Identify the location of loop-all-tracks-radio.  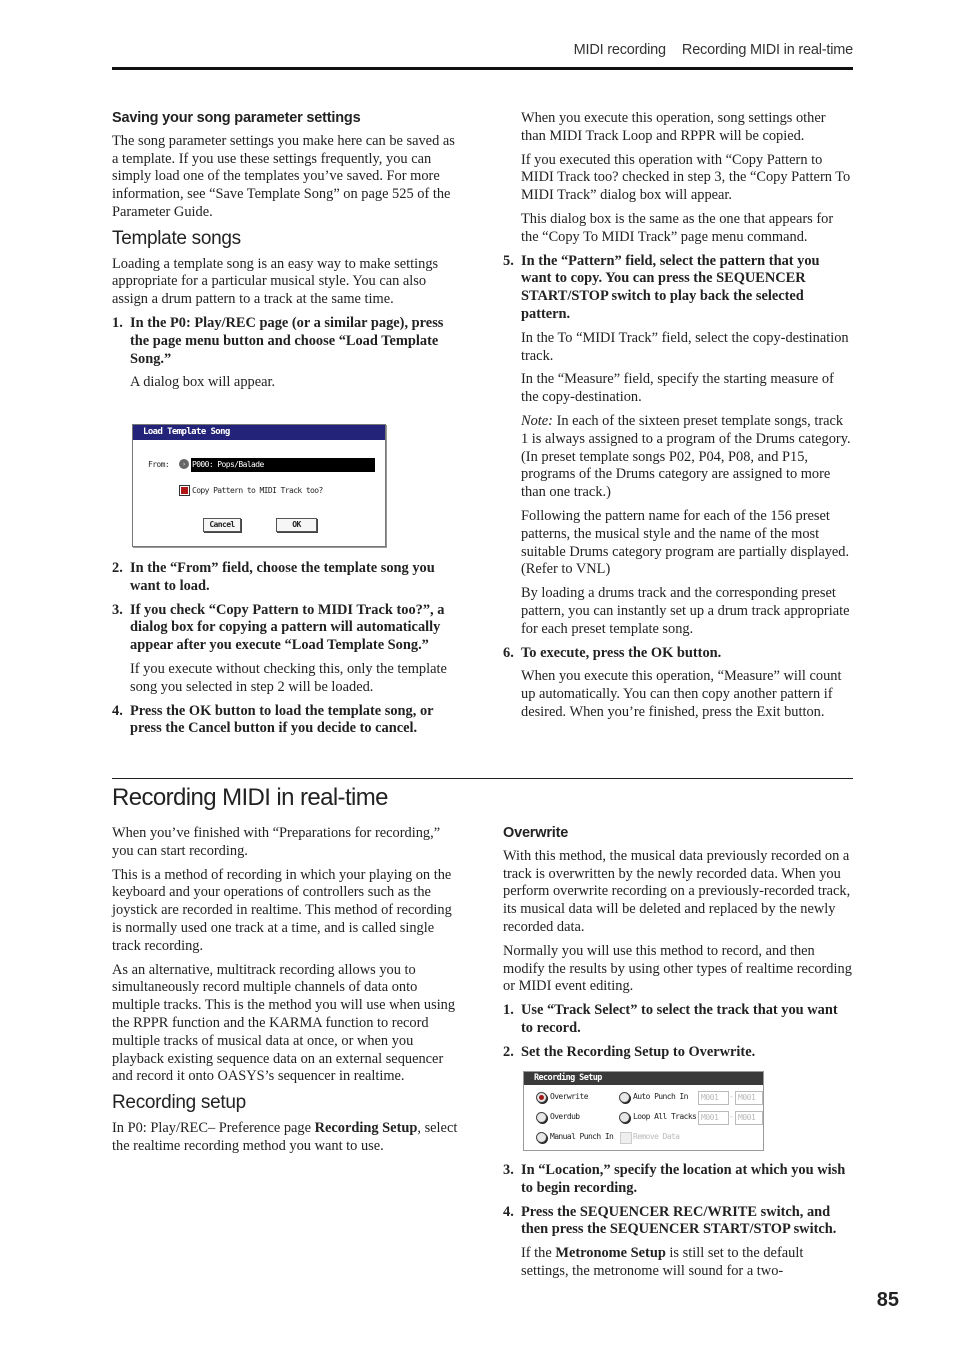
(624, 1117).